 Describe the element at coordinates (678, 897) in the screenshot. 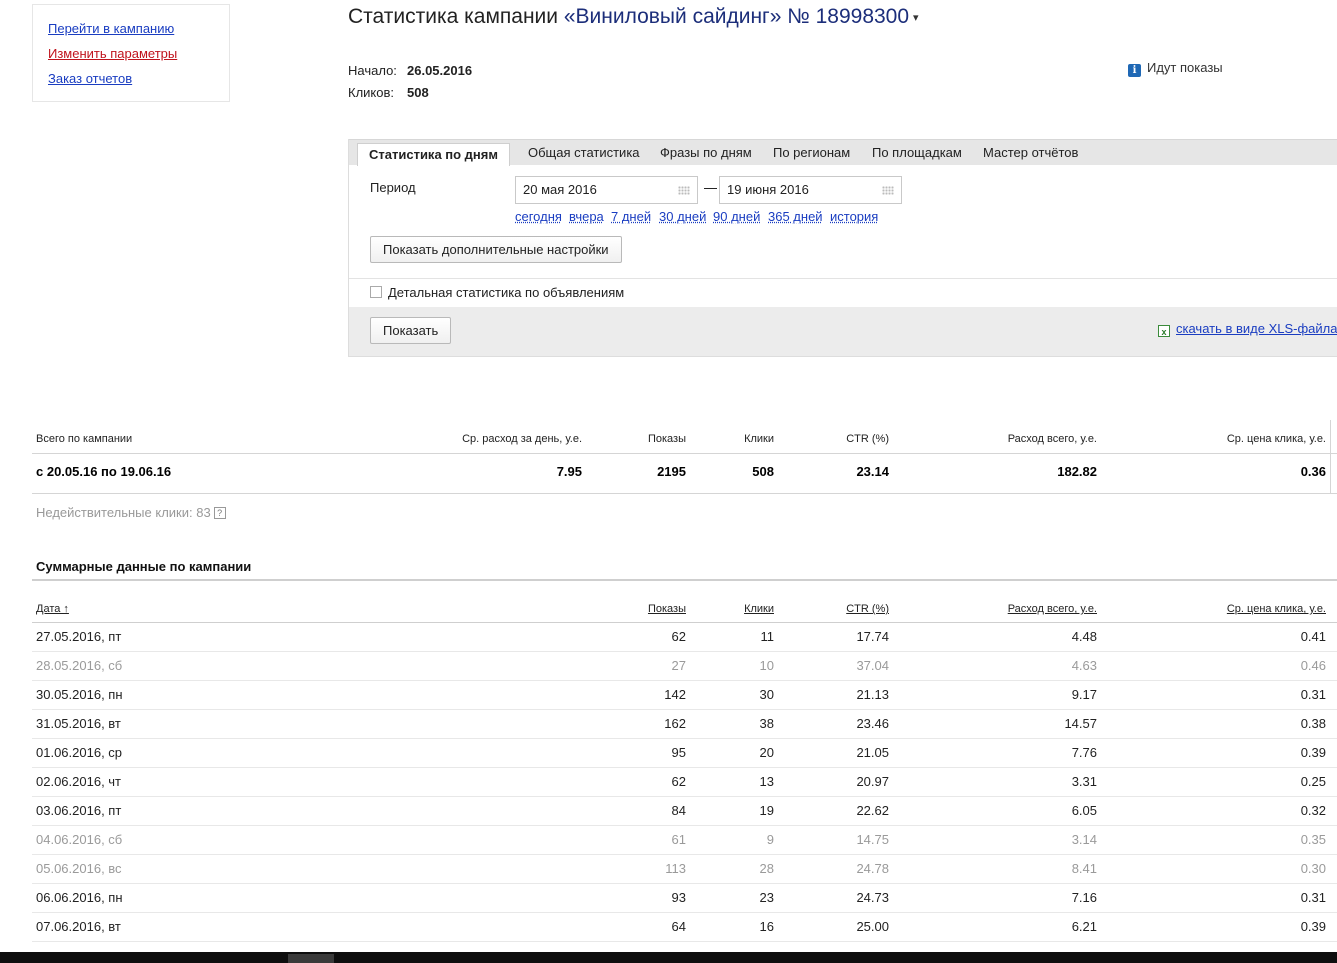

I see `row-impressions: 93` at that location.